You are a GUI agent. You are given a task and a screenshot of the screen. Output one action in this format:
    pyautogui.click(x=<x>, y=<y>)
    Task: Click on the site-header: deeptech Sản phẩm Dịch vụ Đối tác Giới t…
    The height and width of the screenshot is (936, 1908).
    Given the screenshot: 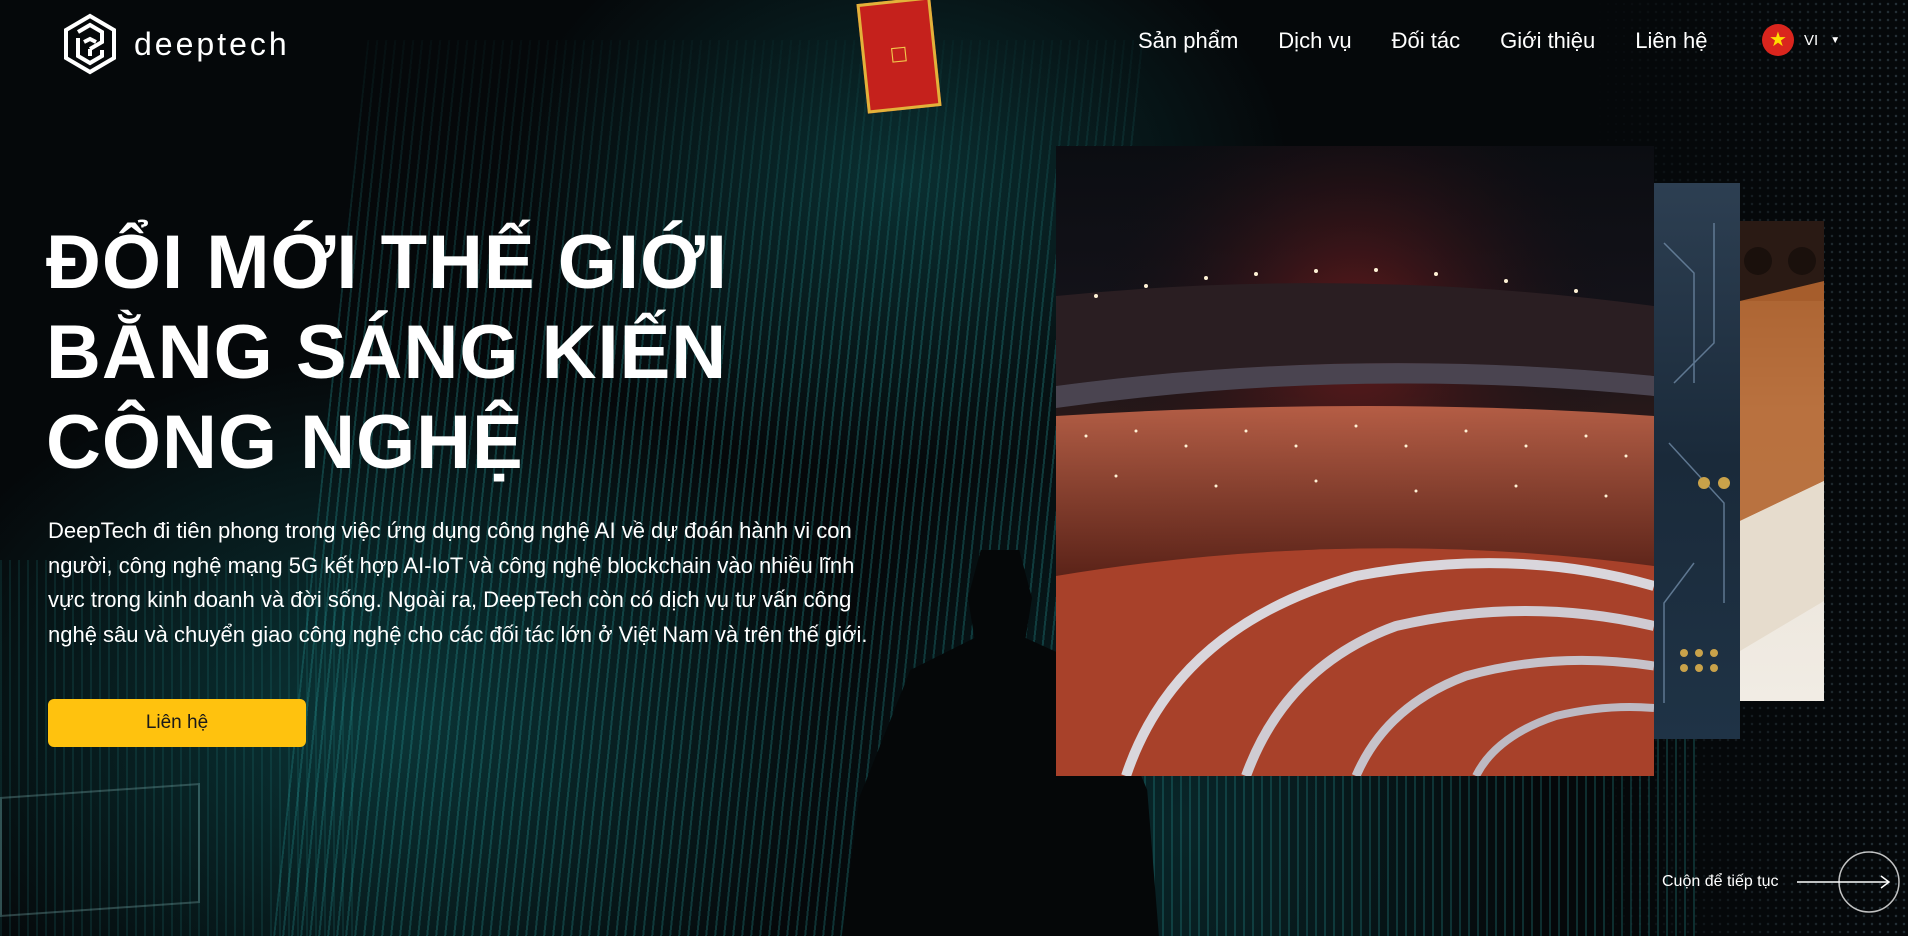 What is the action you would take?
    pyautogui.click(x=954, y=45)
    